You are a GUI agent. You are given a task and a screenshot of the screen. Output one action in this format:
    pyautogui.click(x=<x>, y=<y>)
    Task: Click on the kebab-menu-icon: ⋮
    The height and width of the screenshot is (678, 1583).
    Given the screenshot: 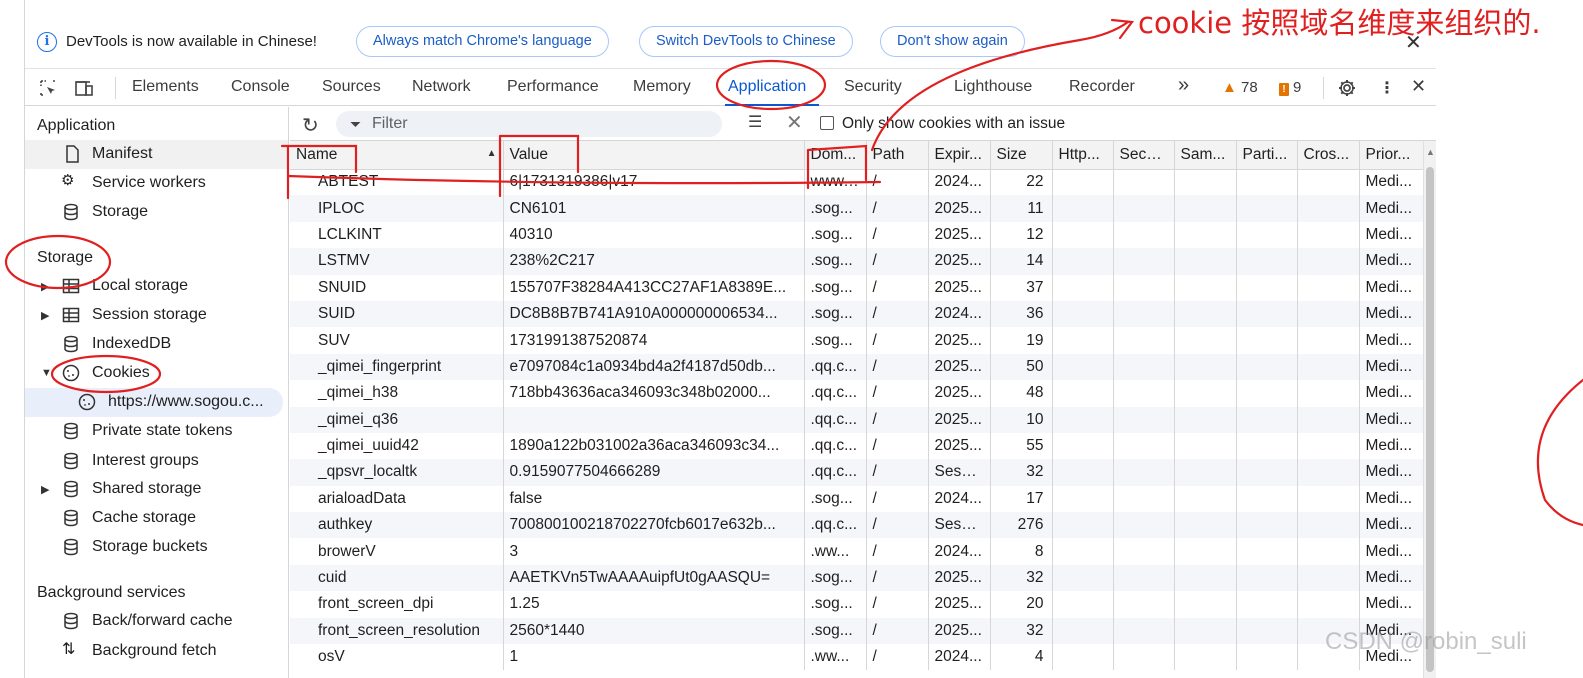 What is the action you would take?
    pyautogui.click(x=1387, y=88)
    